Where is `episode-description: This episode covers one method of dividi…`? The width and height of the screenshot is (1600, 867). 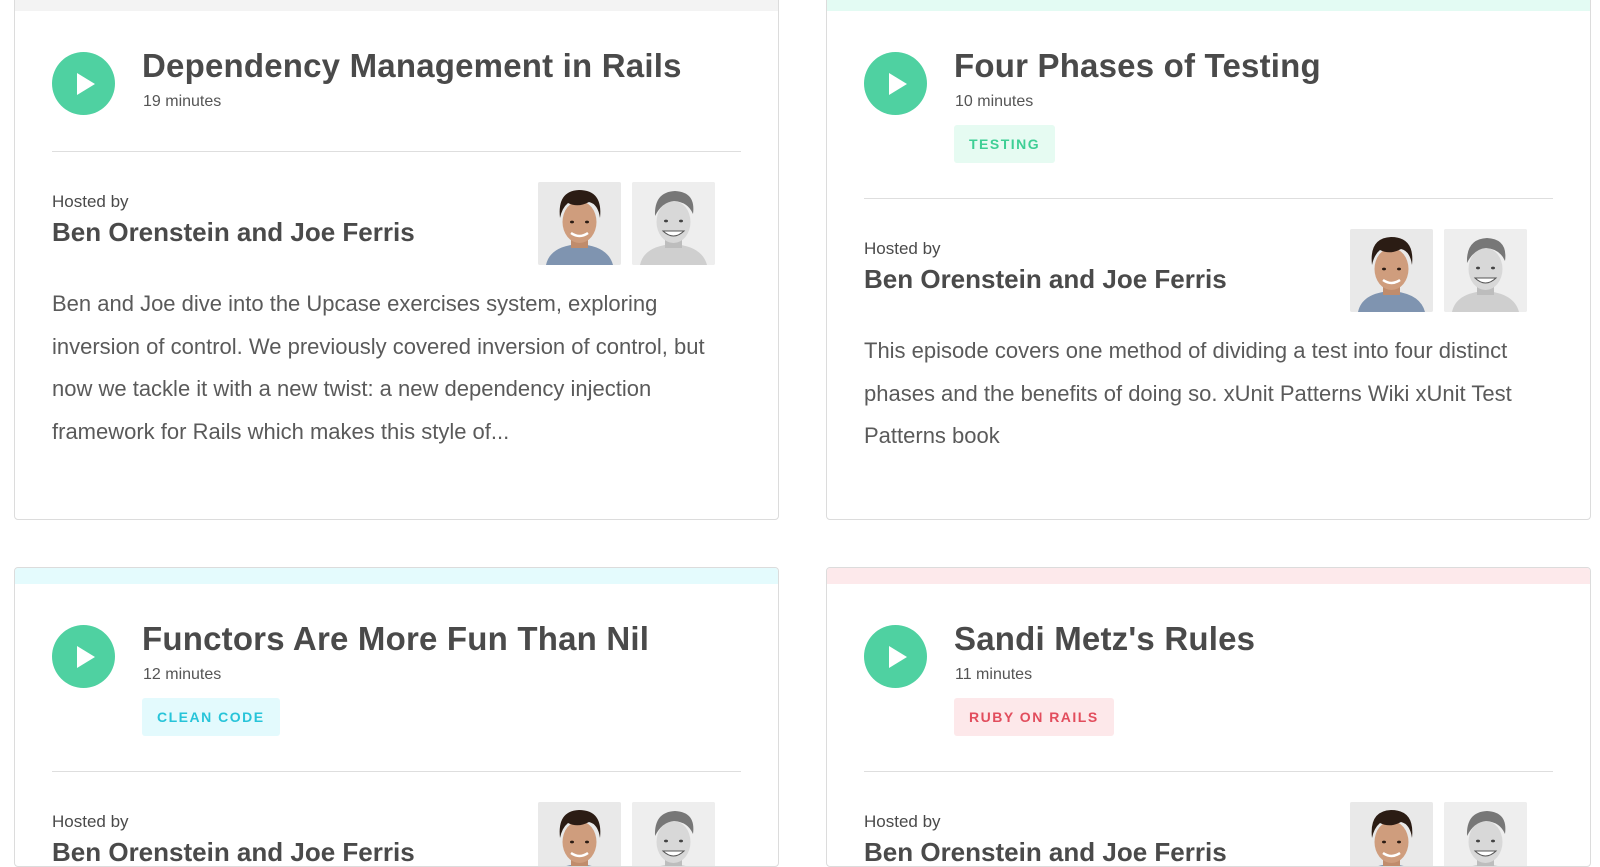
episode-description: This episode covers one method of dividi… is located at coordinates (1188, 393).